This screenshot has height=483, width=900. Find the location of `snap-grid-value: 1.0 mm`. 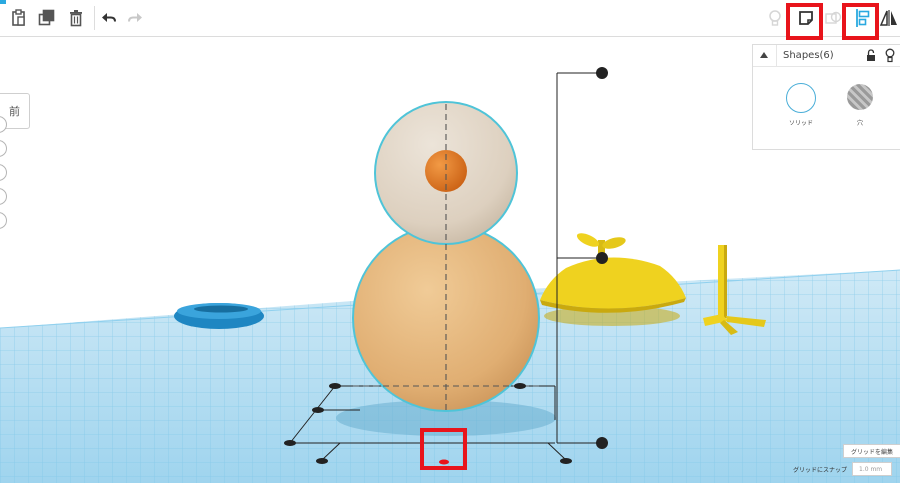

snap-grid-value: 1.0 mm is located at coordinates (871, 469).